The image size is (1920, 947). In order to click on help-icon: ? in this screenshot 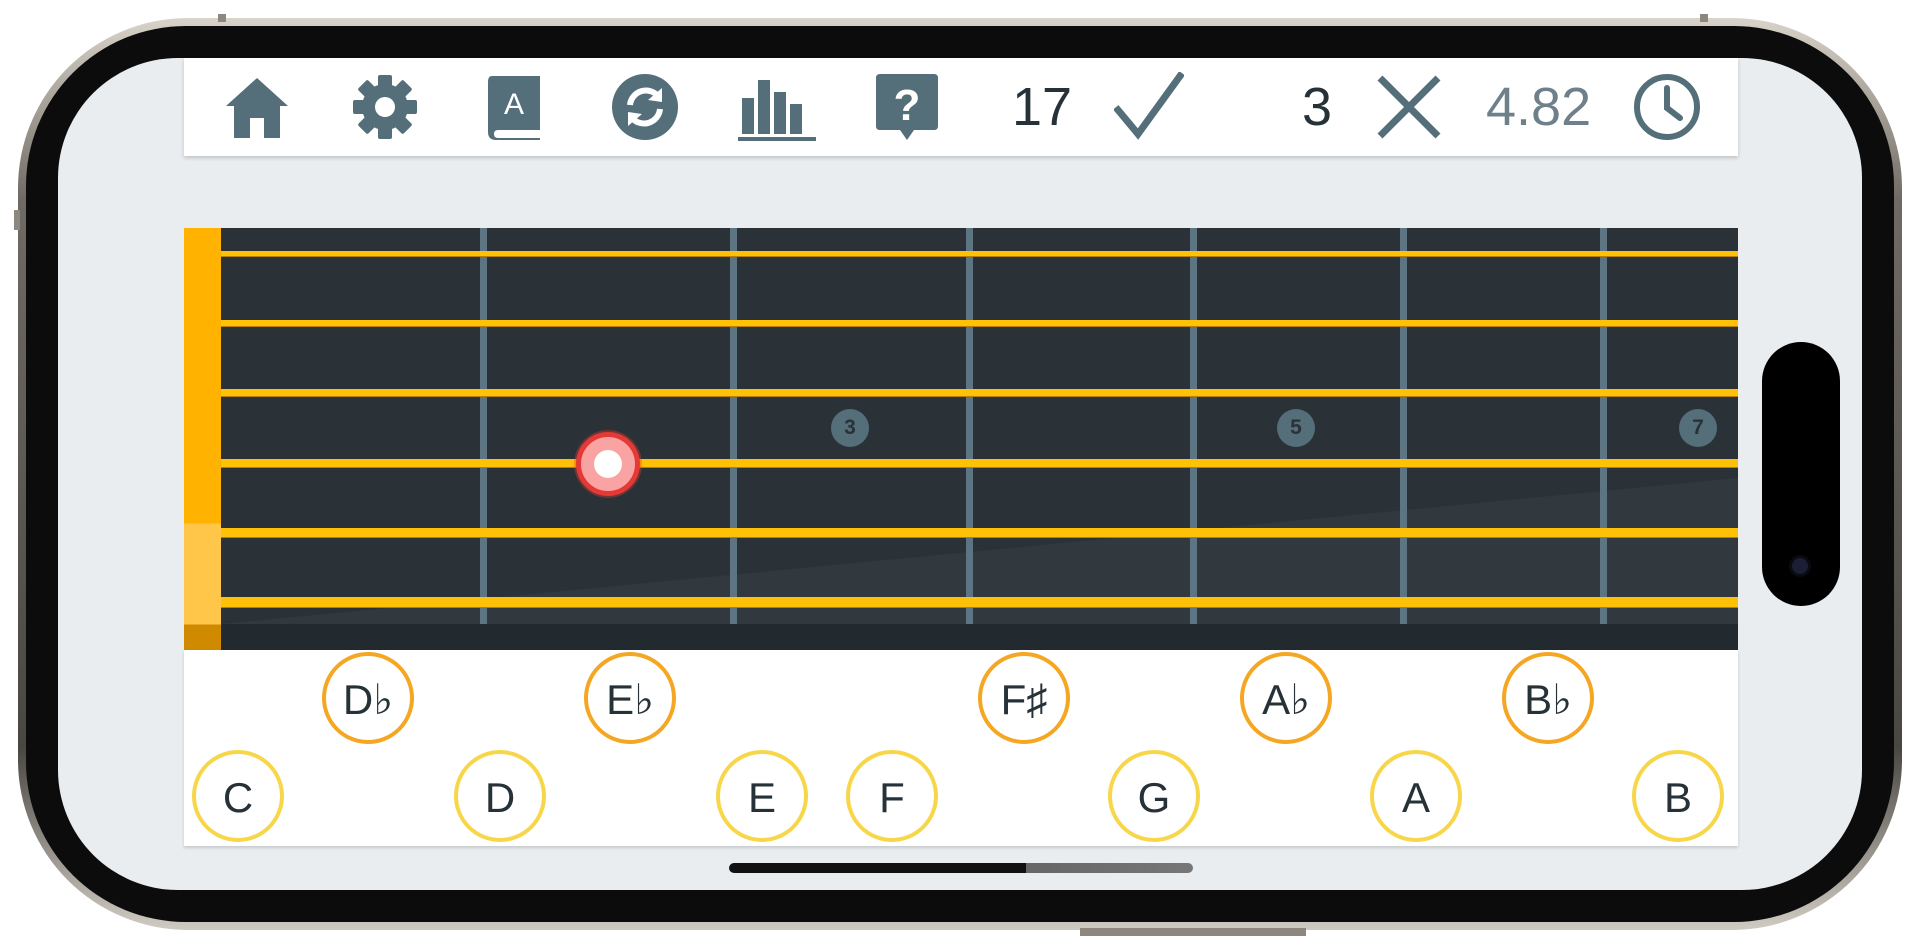, I will do `click(907, 107)`.